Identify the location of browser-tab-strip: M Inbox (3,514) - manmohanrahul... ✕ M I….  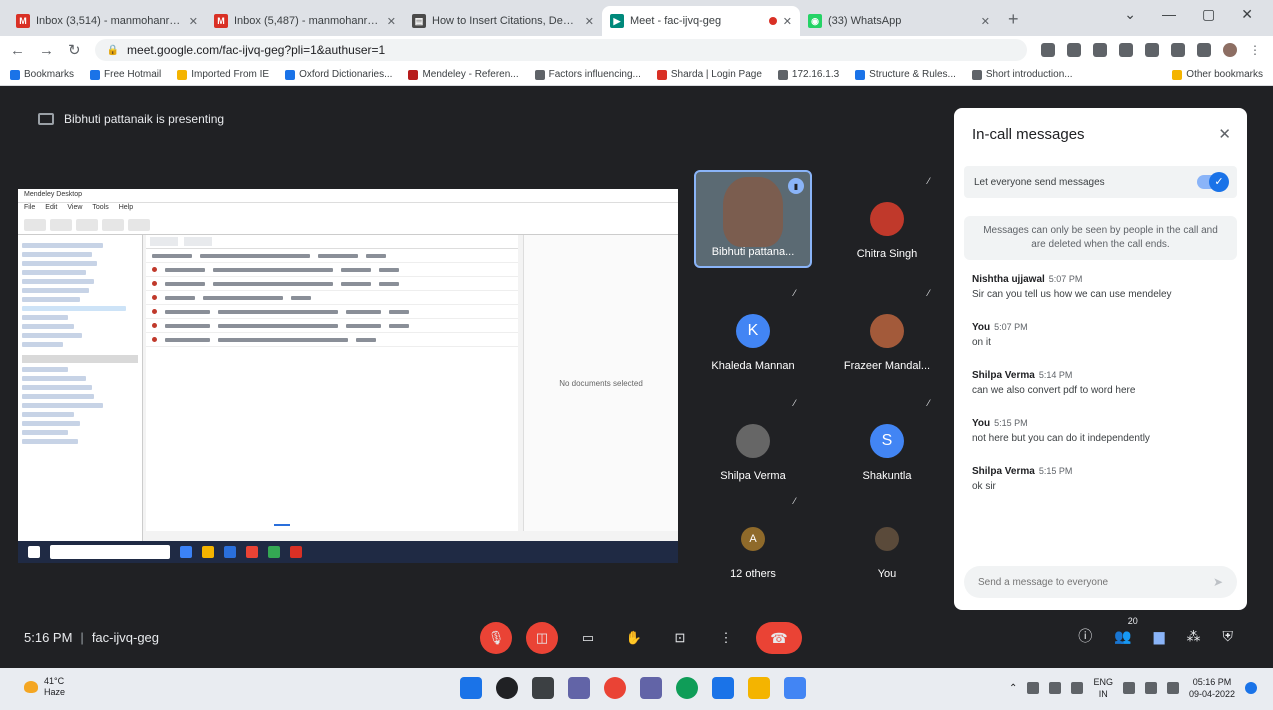
(636, 18).